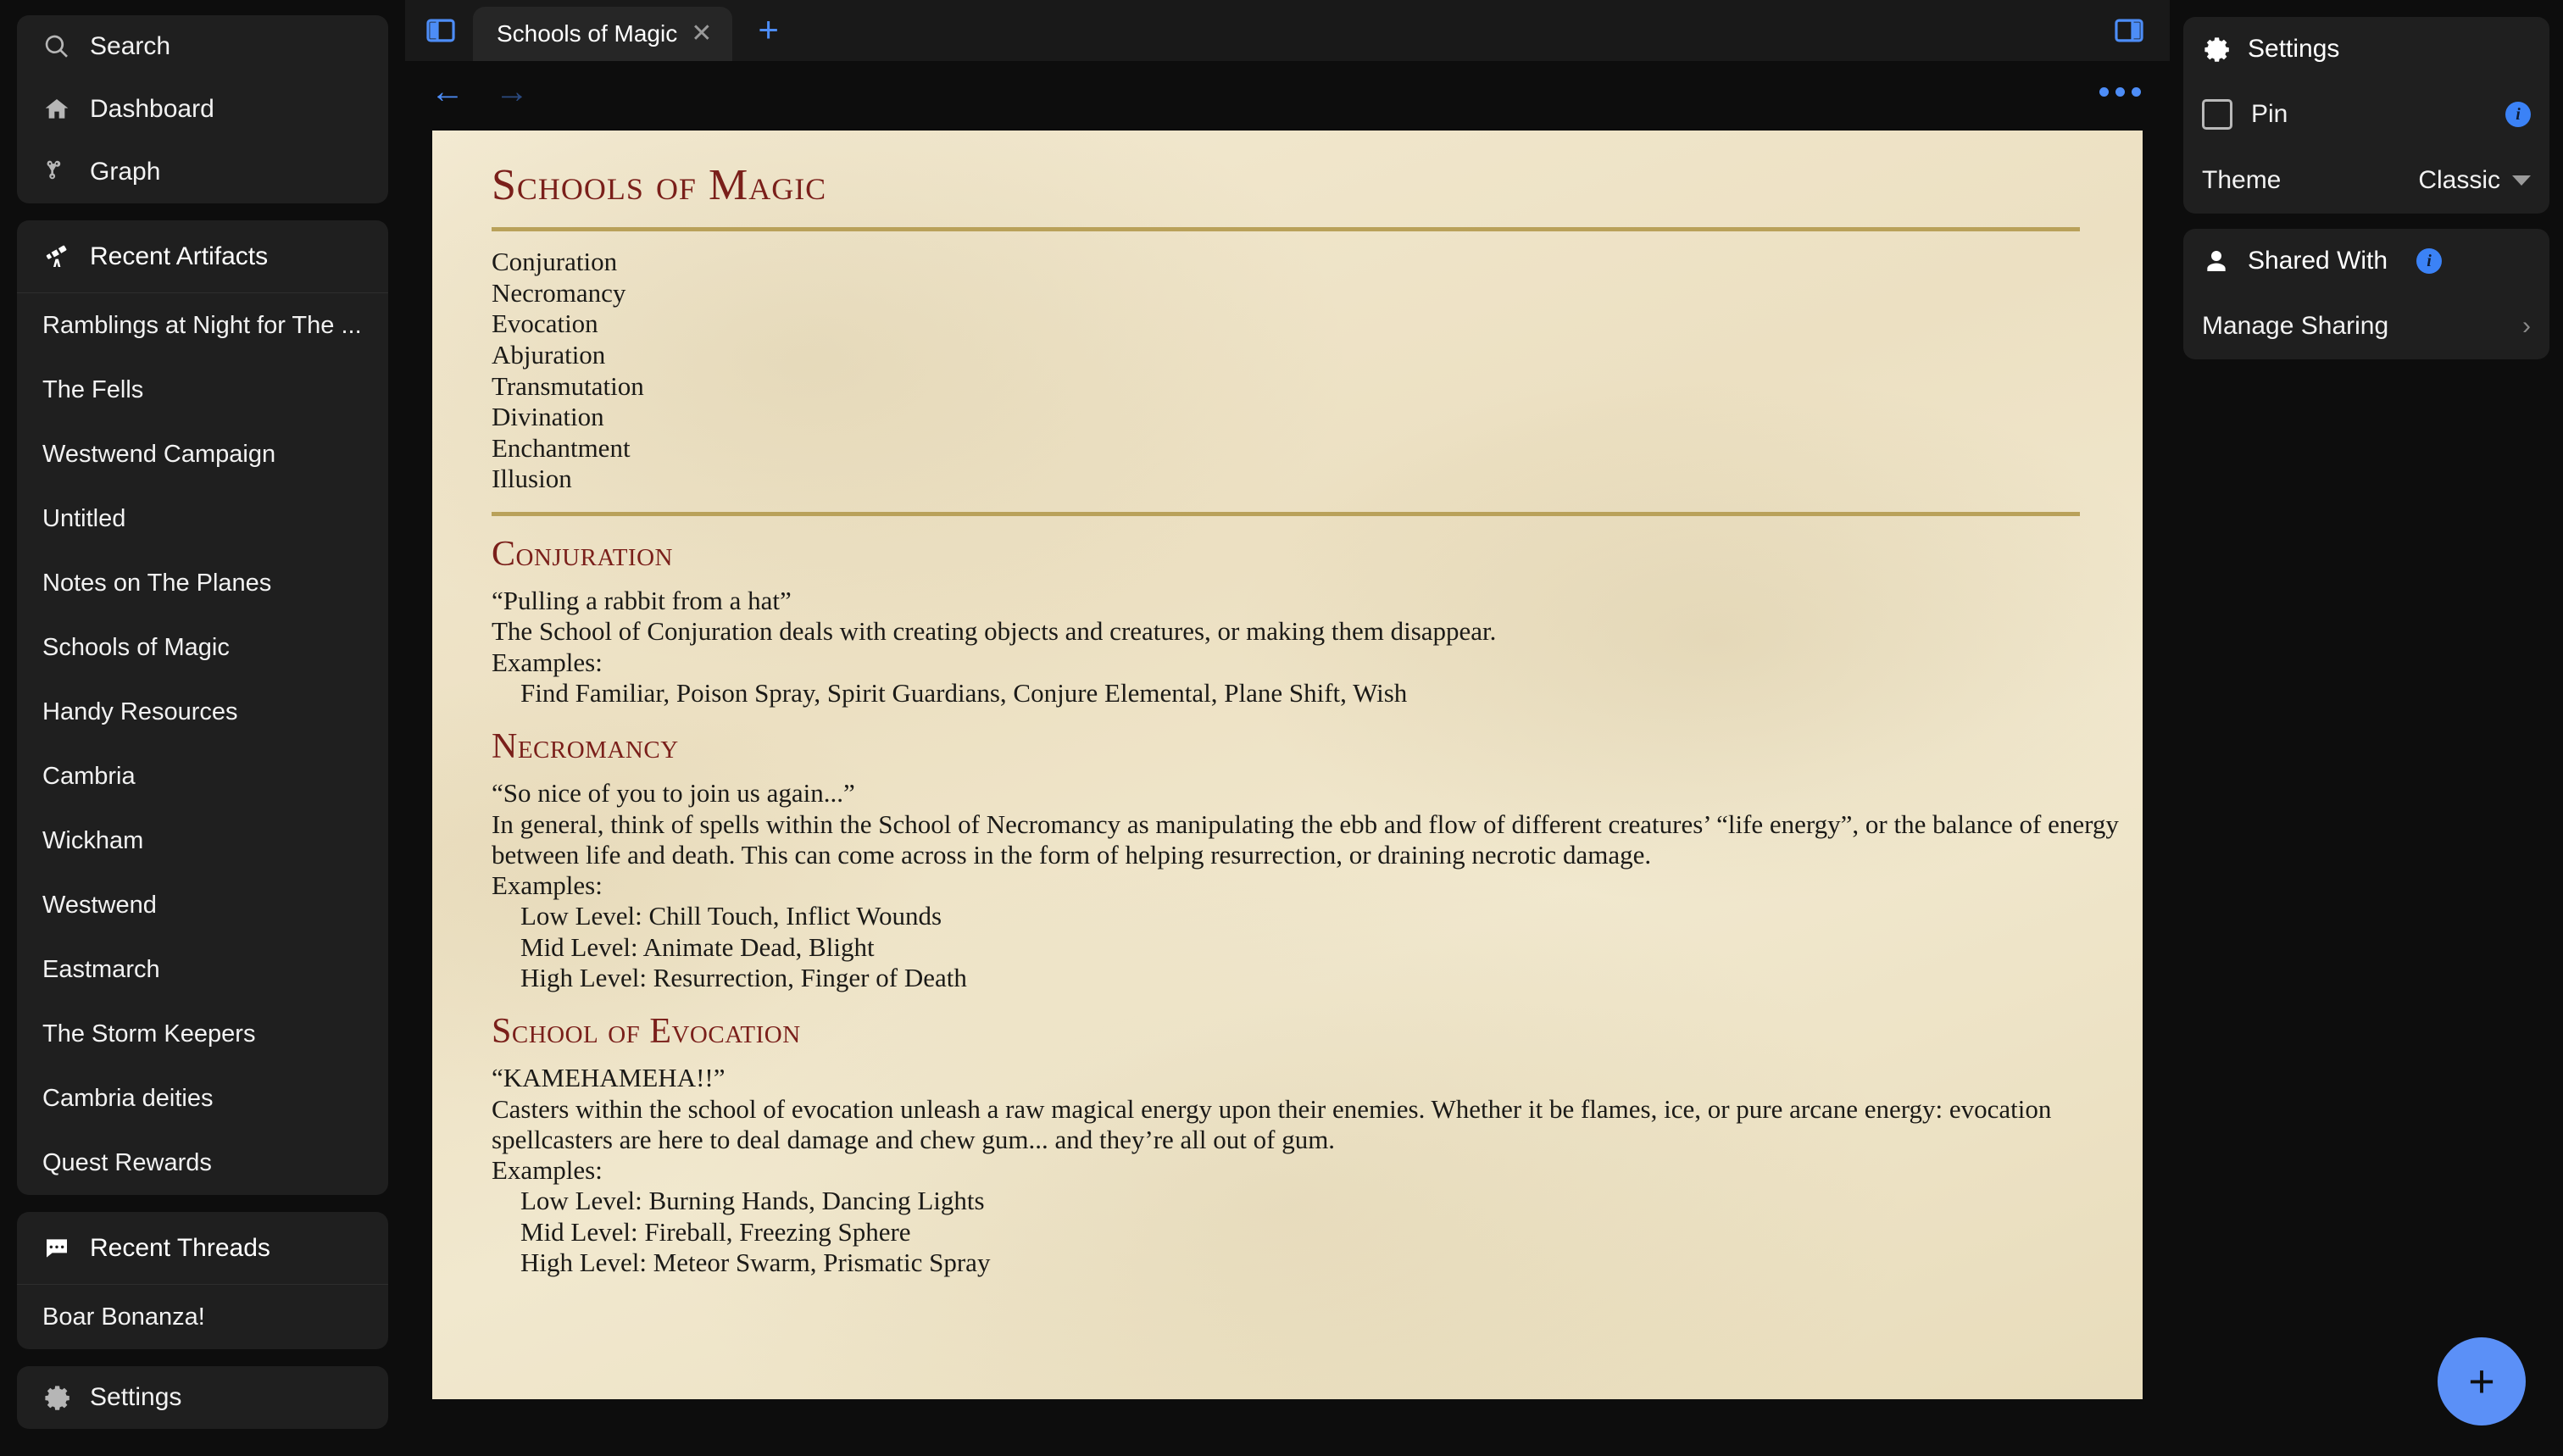 The height and width of the screenshot is (1456, 2563). Describe the element at coordinates (202, 519) in the screenshot. I see `list-item: Untitled` at that location.